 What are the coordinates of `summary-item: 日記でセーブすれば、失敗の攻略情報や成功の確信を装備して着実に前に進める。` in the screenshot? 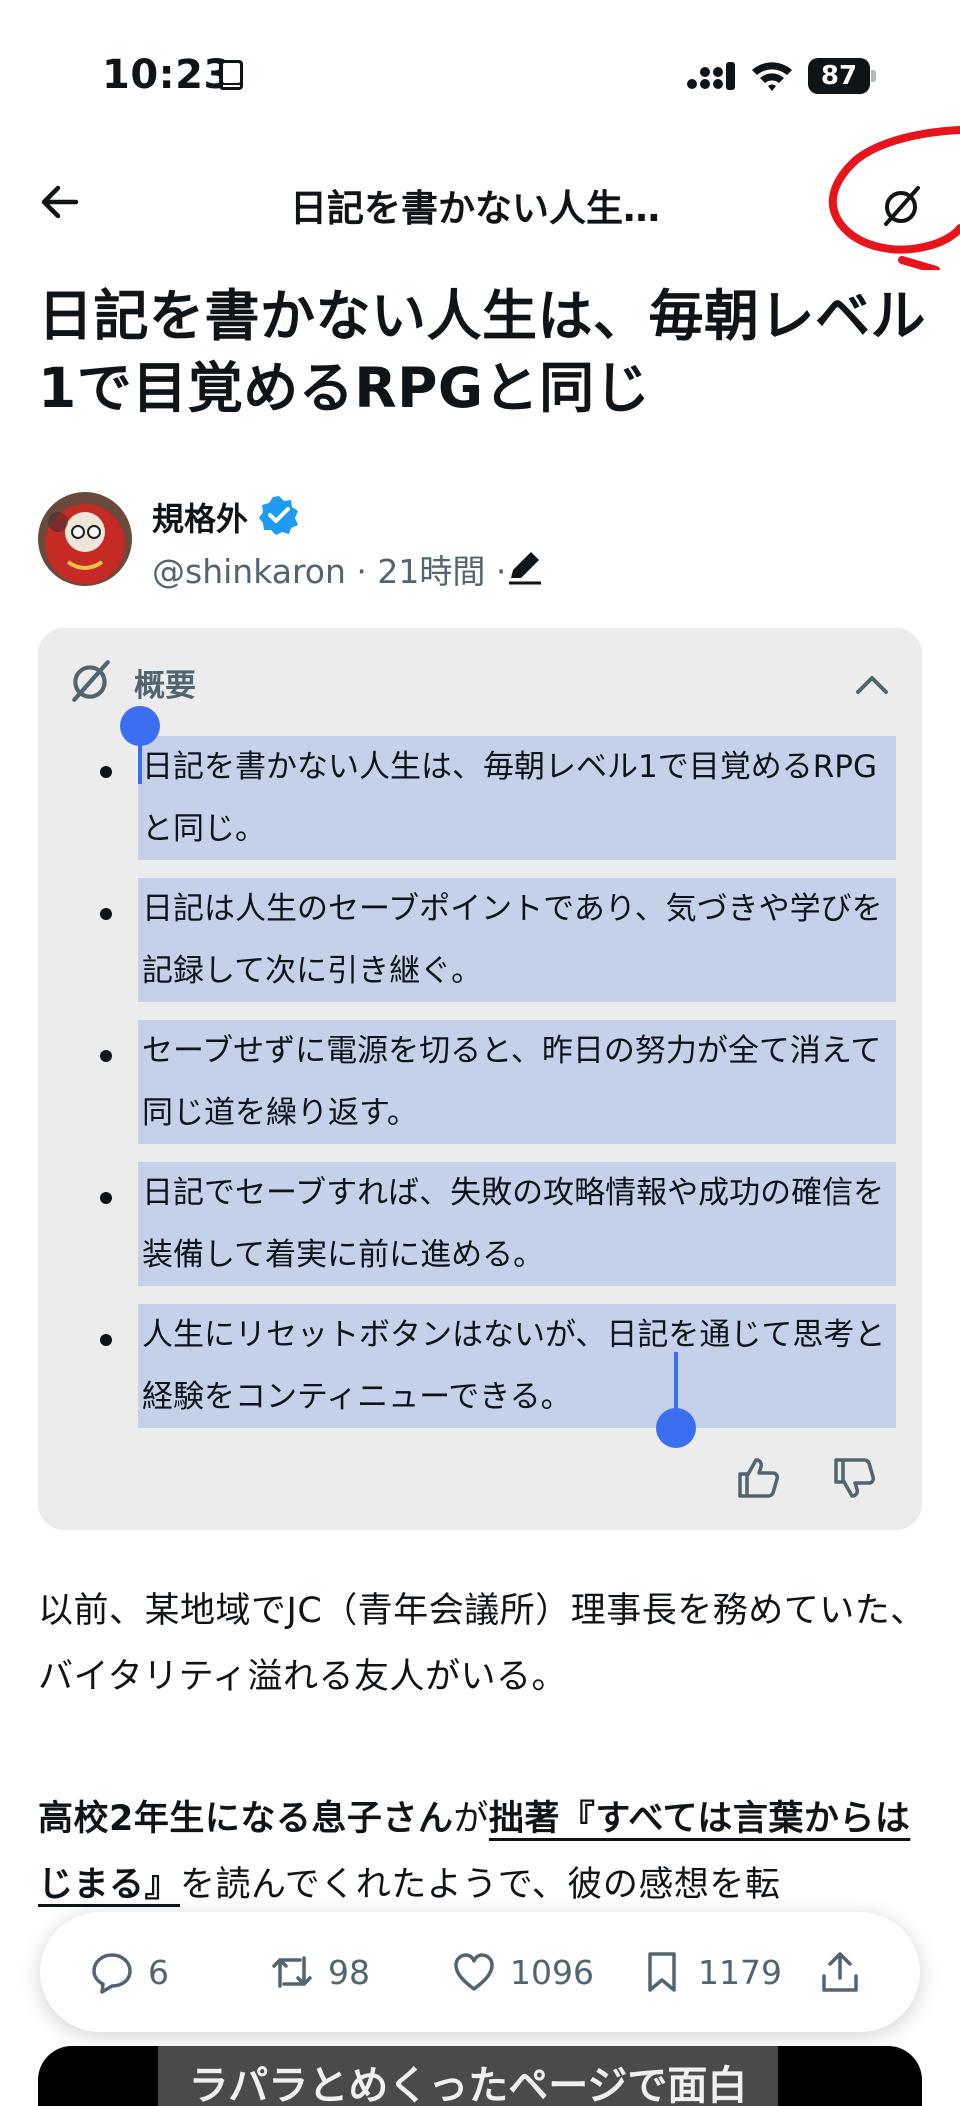 It's located at (480, 1233).